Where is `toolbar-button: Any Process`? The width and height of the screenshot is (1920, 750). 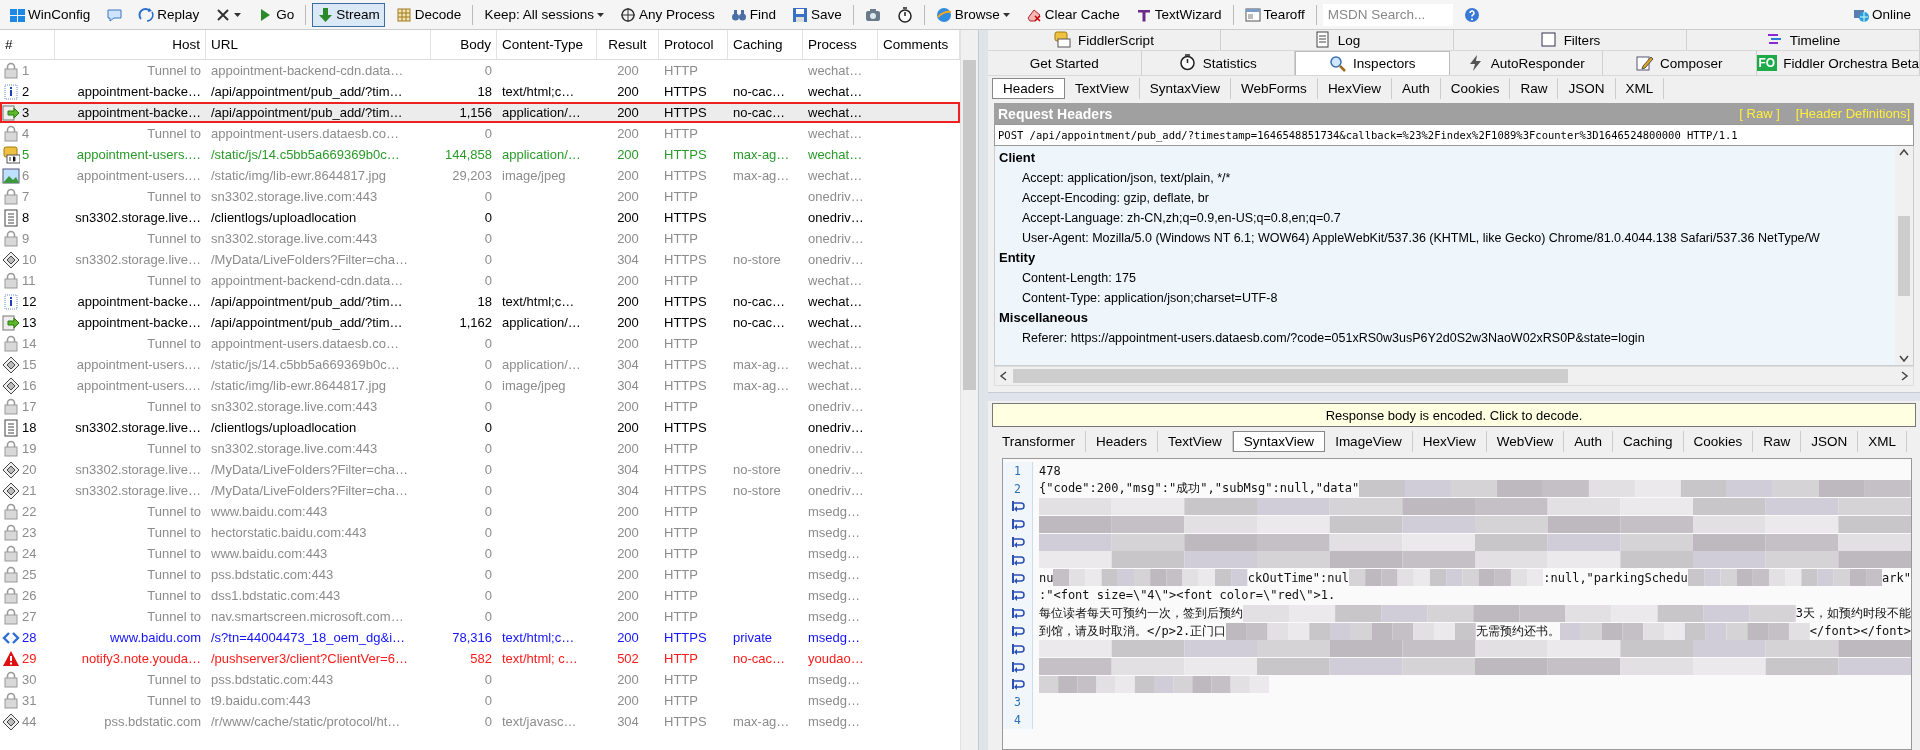 toolbar-button: Any Process is located at coordinates (667, 14).